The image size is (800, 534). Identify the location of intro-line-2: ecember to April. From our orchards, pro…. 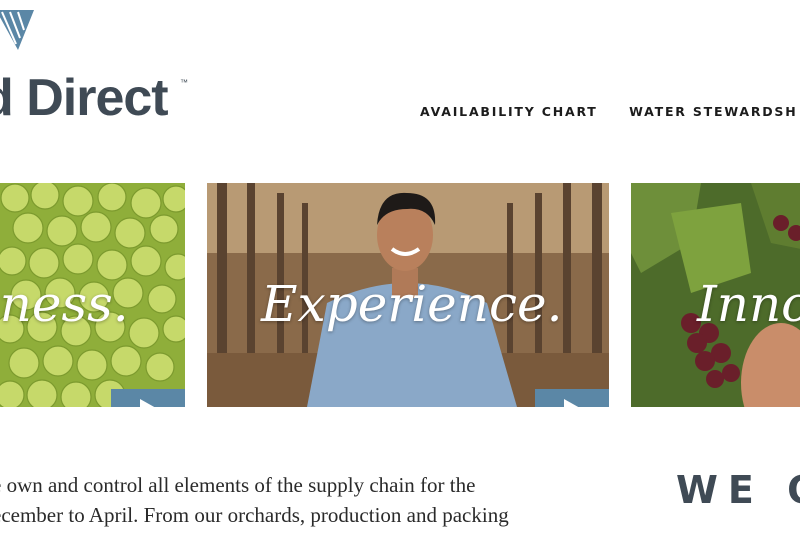
(254, 515).